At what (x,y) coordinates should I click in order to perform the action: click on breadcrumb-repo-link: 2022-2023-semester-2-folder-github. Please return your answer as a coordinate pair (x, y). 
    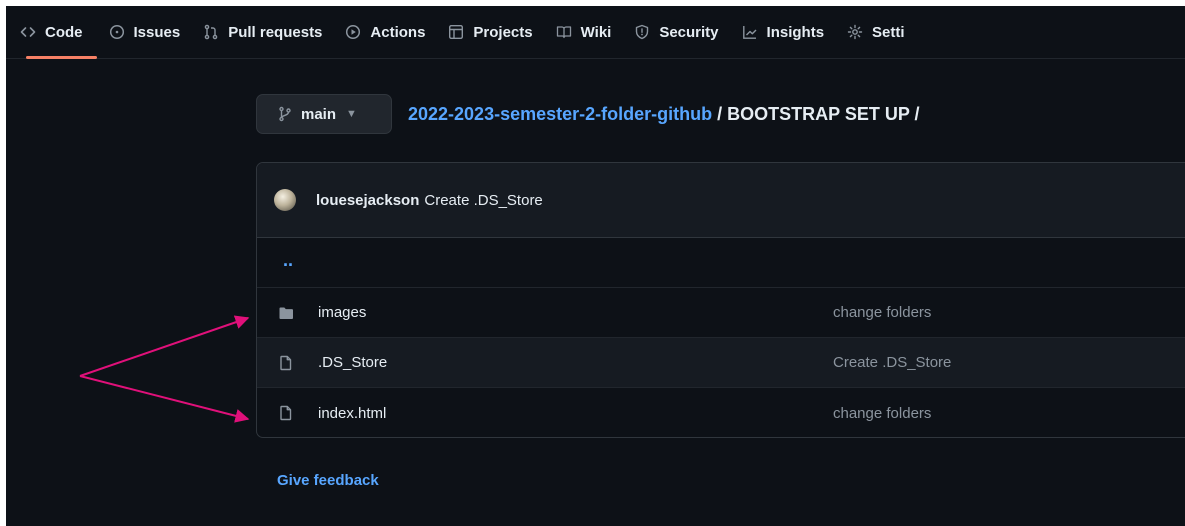
    Looking at the image, I should click on (560, 114).